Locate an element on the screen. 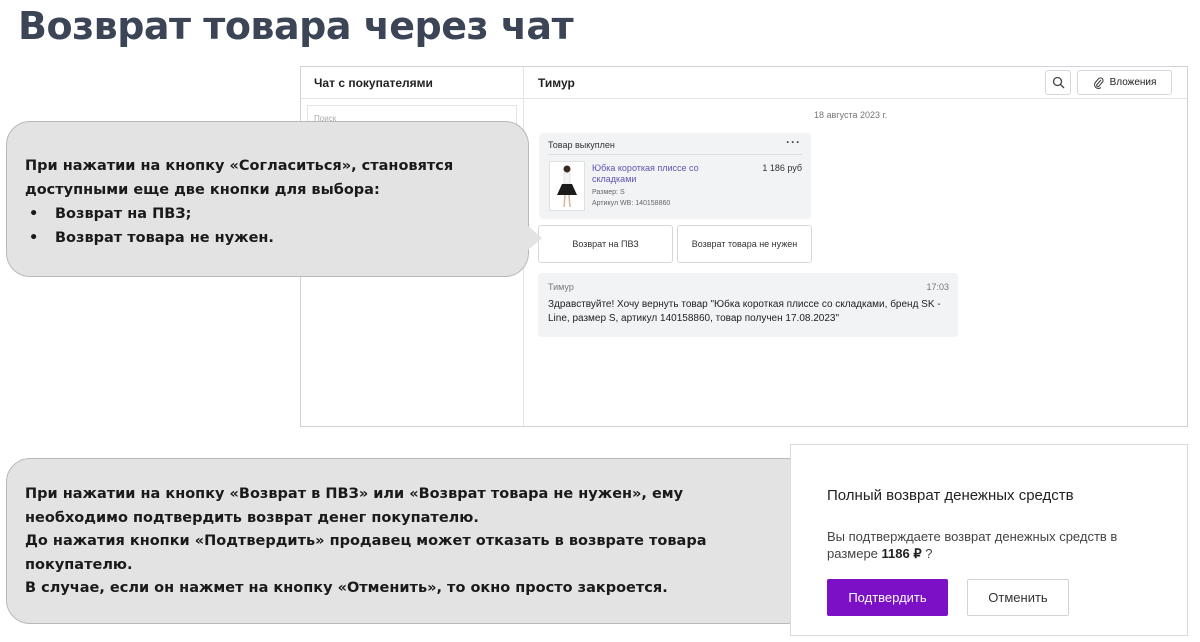 The width and height of the screenshot is (1200, 642). product-name-link: Юбка короткая плиссе со складками is located at coordinates (657, 174).